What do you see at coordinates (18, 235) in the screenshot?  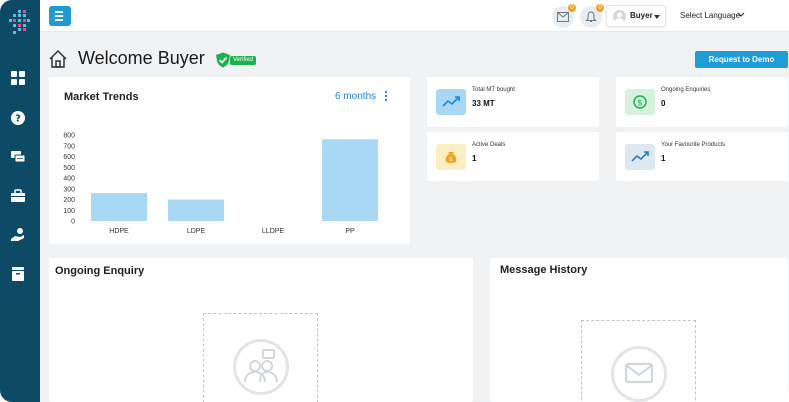 I see `hand-deal-icon` at bounding box center [18, 235].